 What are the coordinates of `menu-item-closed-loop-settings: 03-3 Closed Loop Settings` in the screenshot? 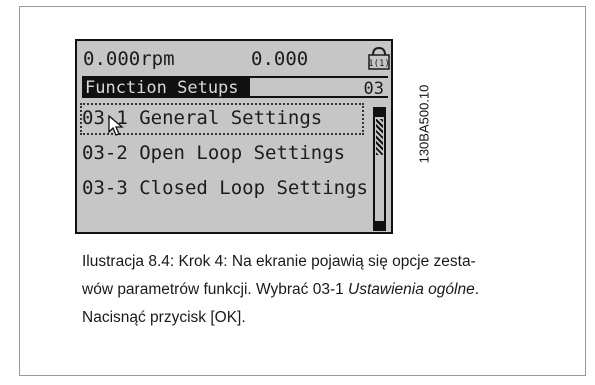 It's located at (225, 188).